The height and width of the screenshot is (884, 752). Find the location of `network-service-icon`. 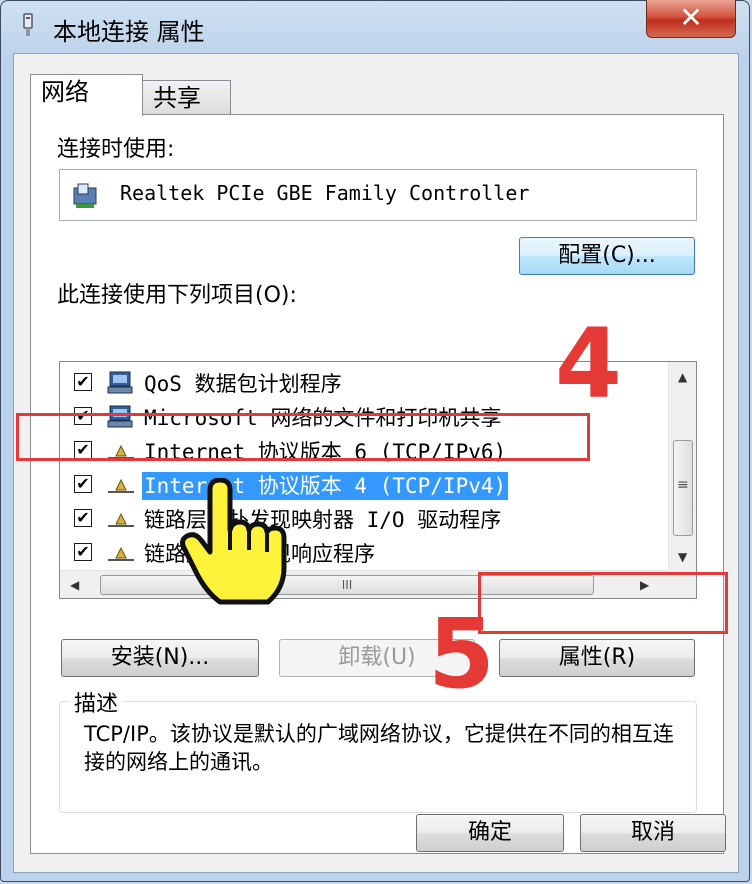

network-service-icon is located at coordinates (120, 382).